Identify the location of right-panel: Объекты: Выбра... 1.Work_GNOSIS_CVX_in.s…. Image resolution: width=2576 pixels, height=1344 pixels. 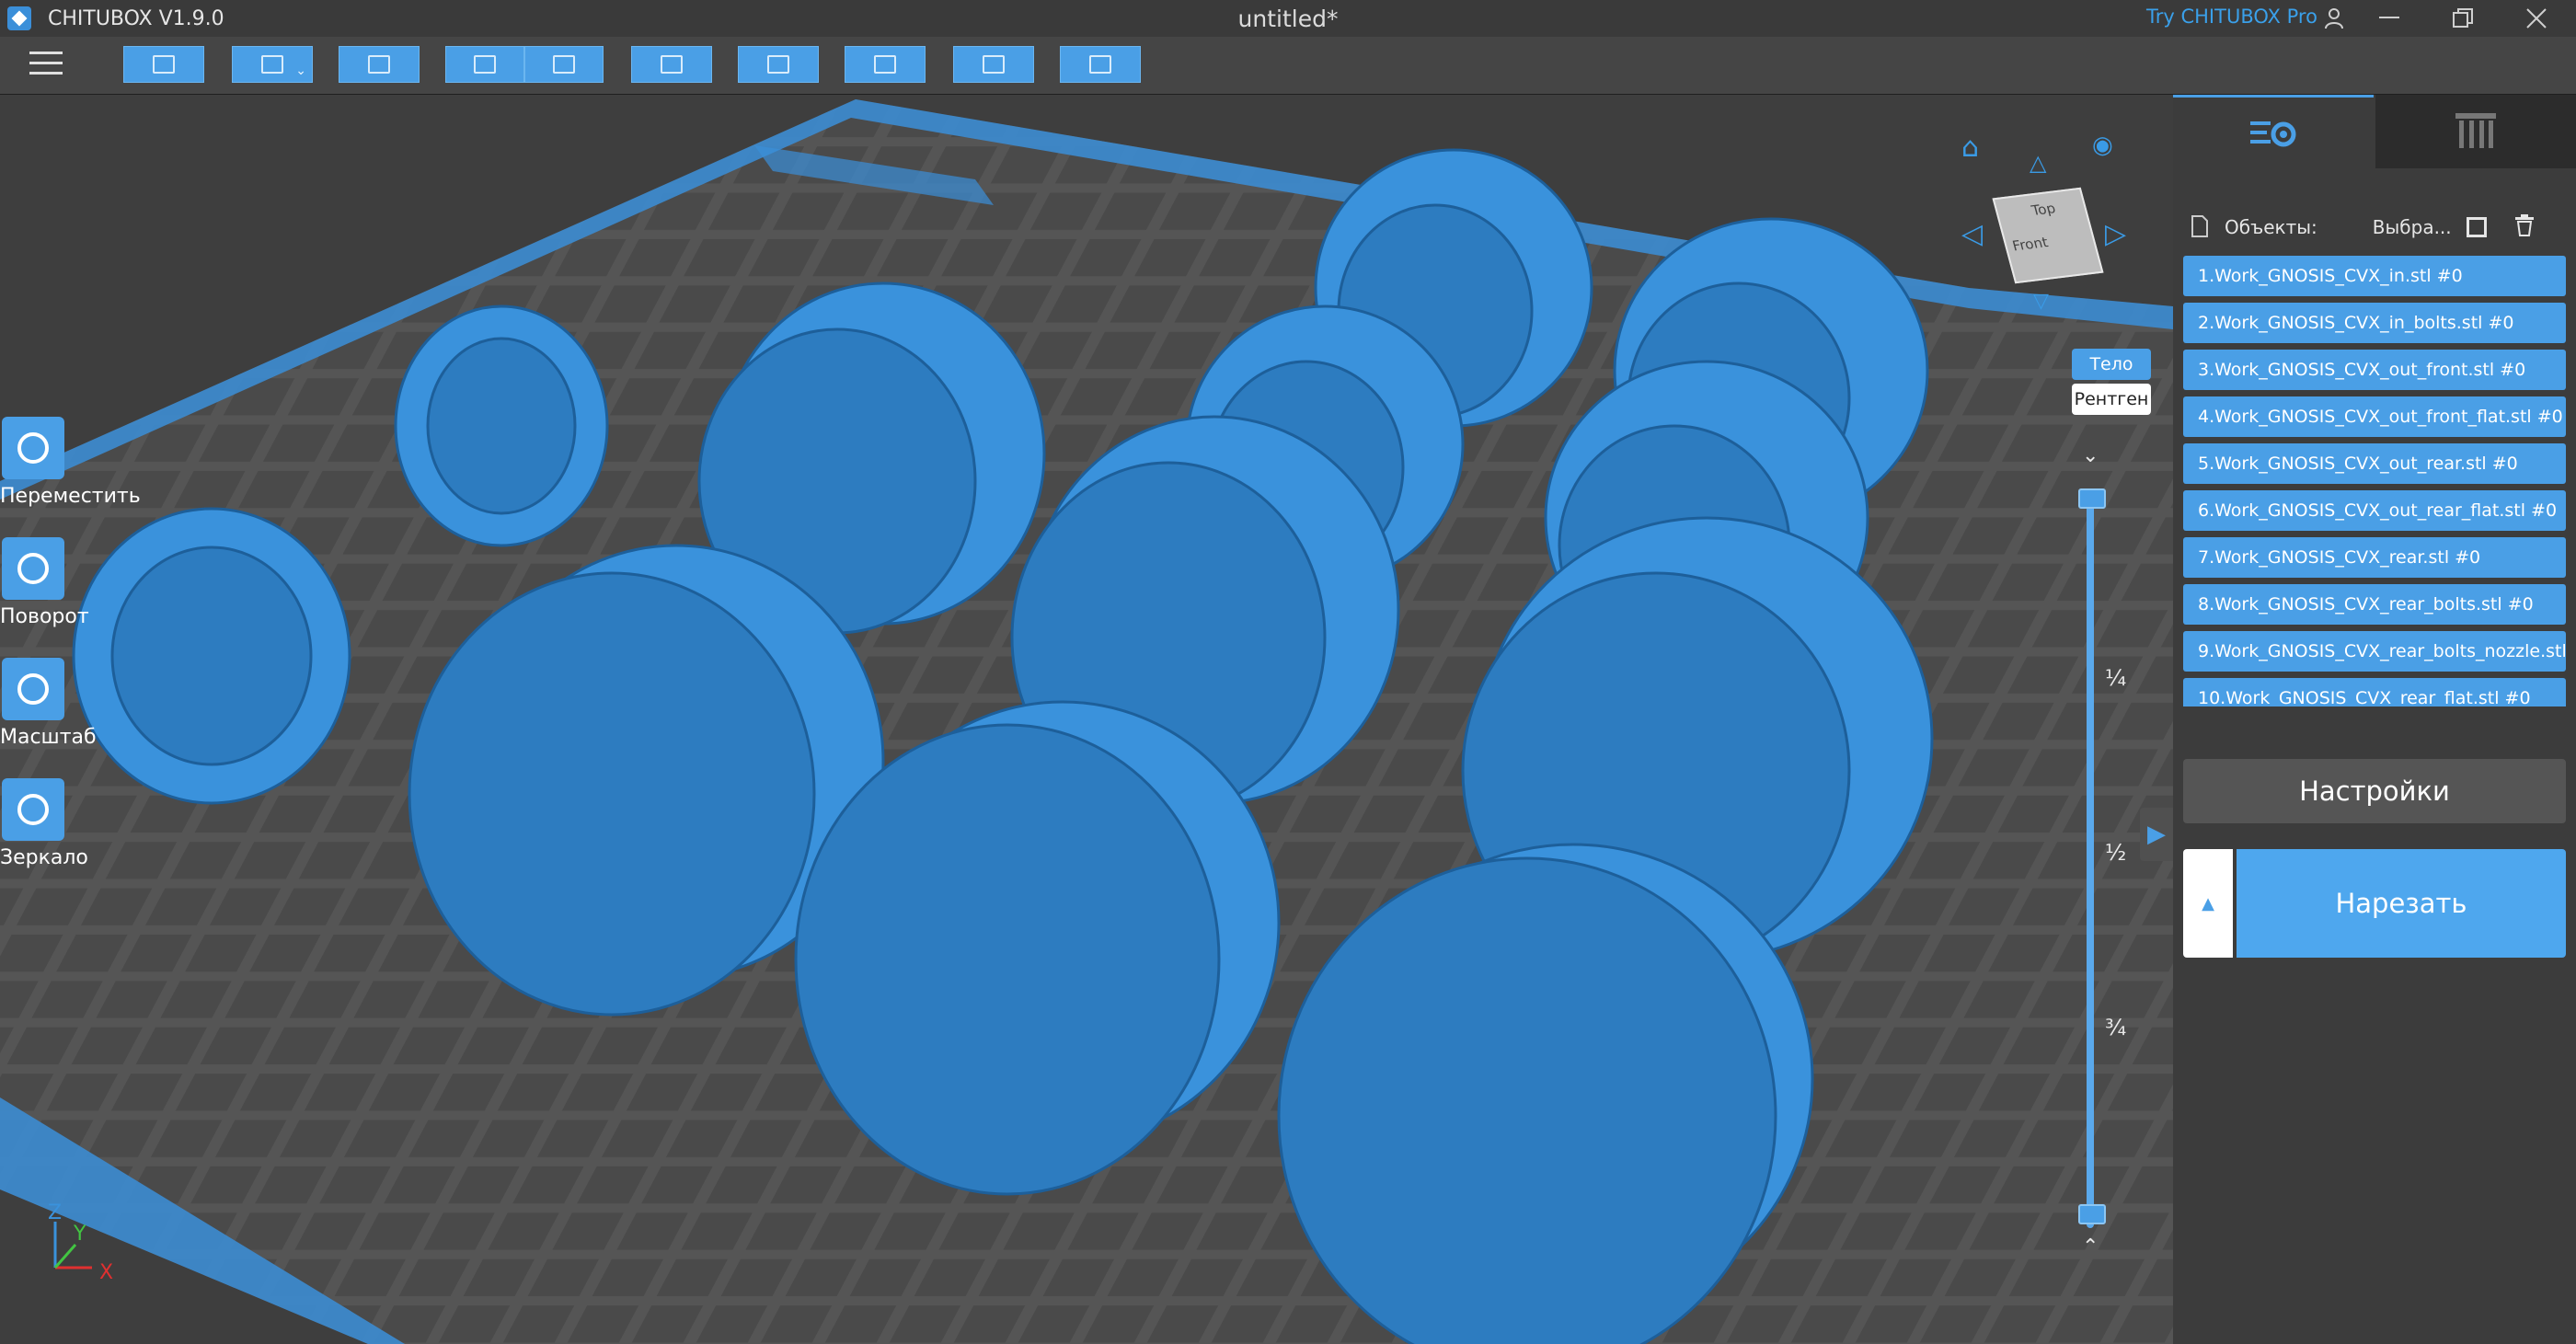
(2374, 719).